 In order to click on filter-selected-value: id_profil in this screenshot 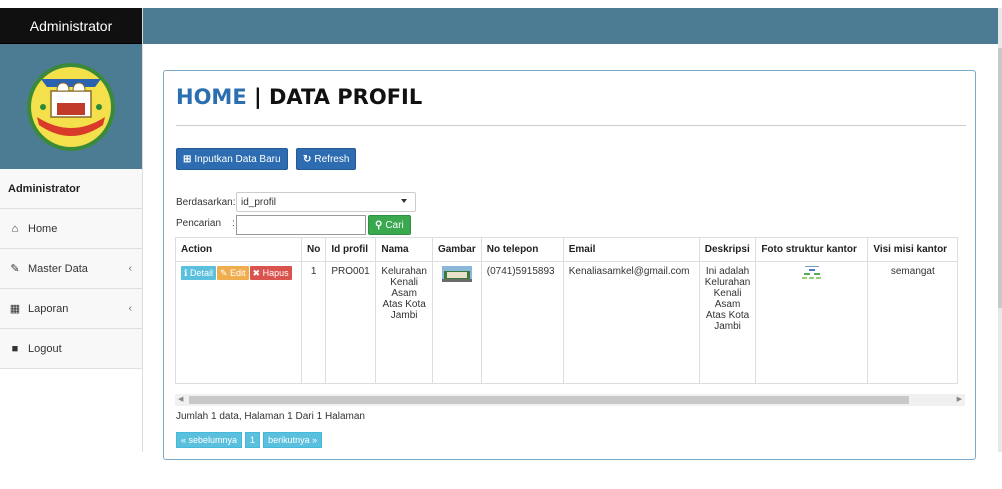, I will do `click(259, 202)`.